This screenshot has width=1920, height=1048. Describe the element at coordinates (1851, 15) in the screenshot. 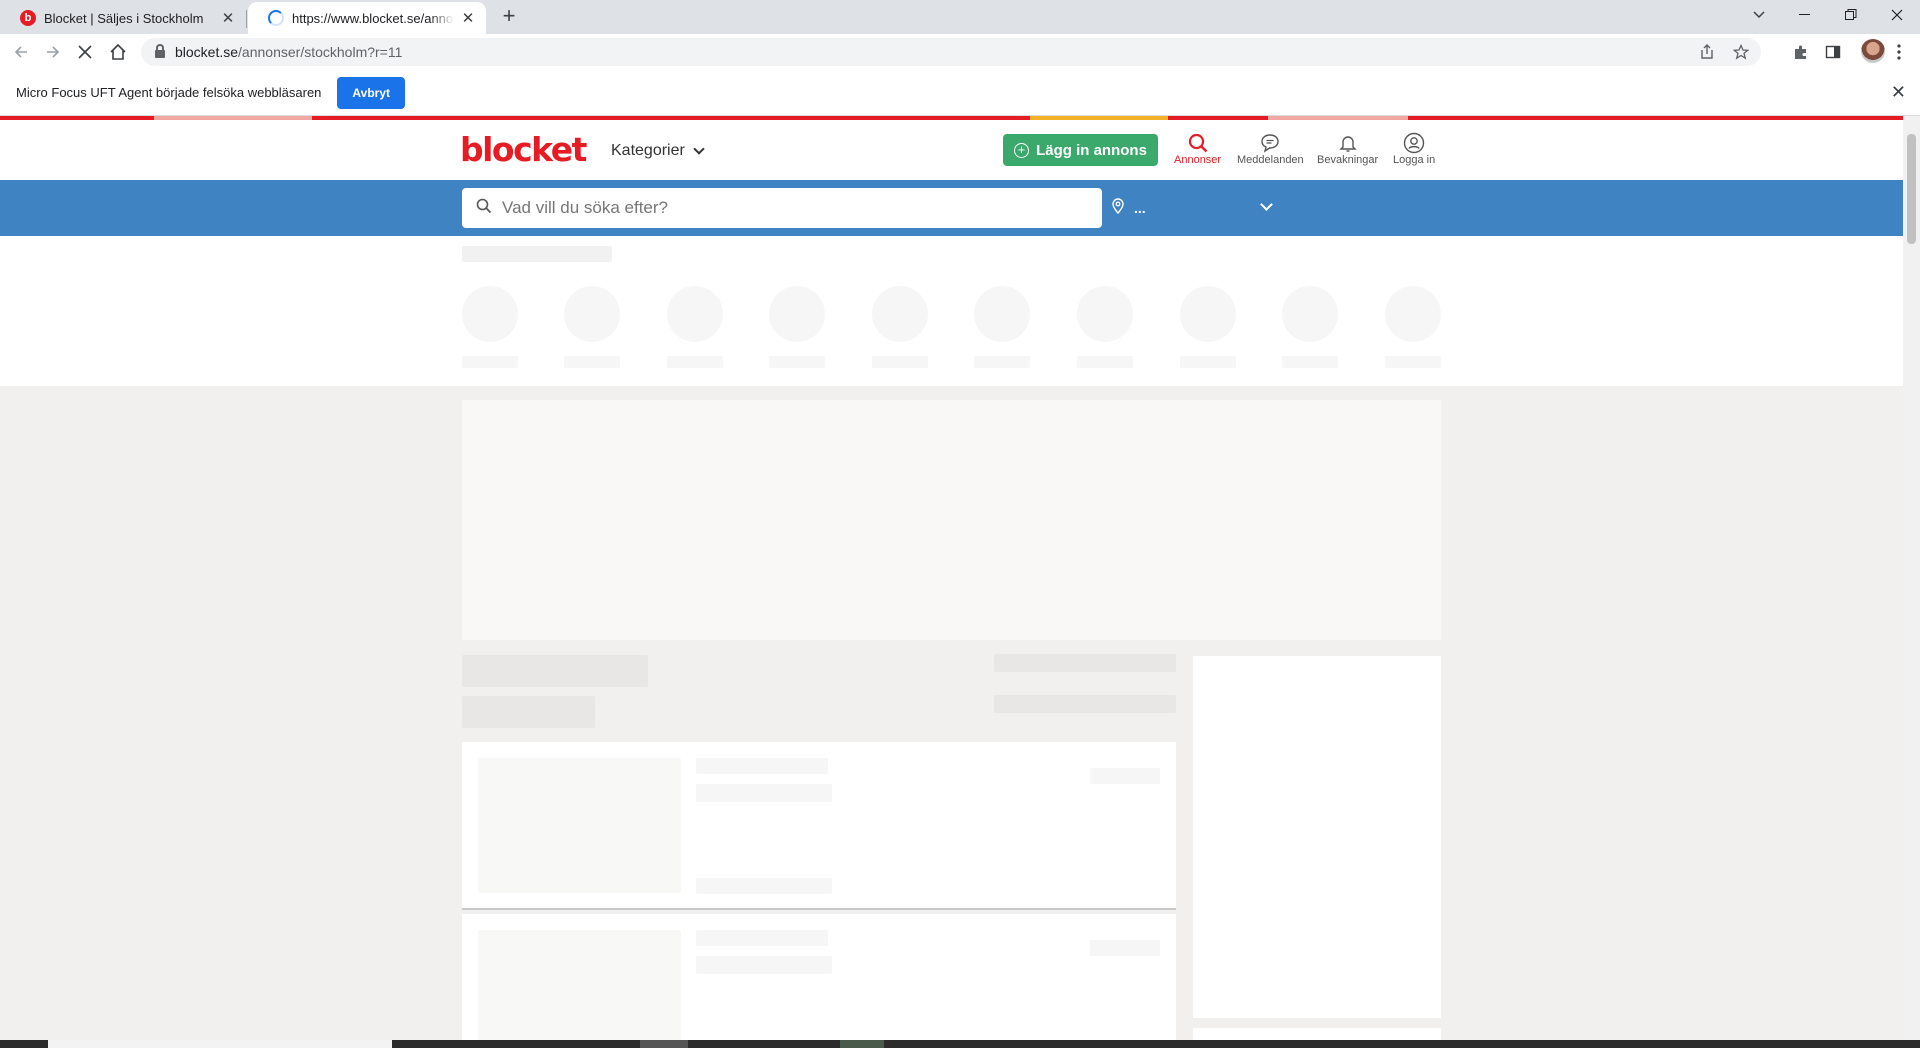

I see `restore-button` at that location.